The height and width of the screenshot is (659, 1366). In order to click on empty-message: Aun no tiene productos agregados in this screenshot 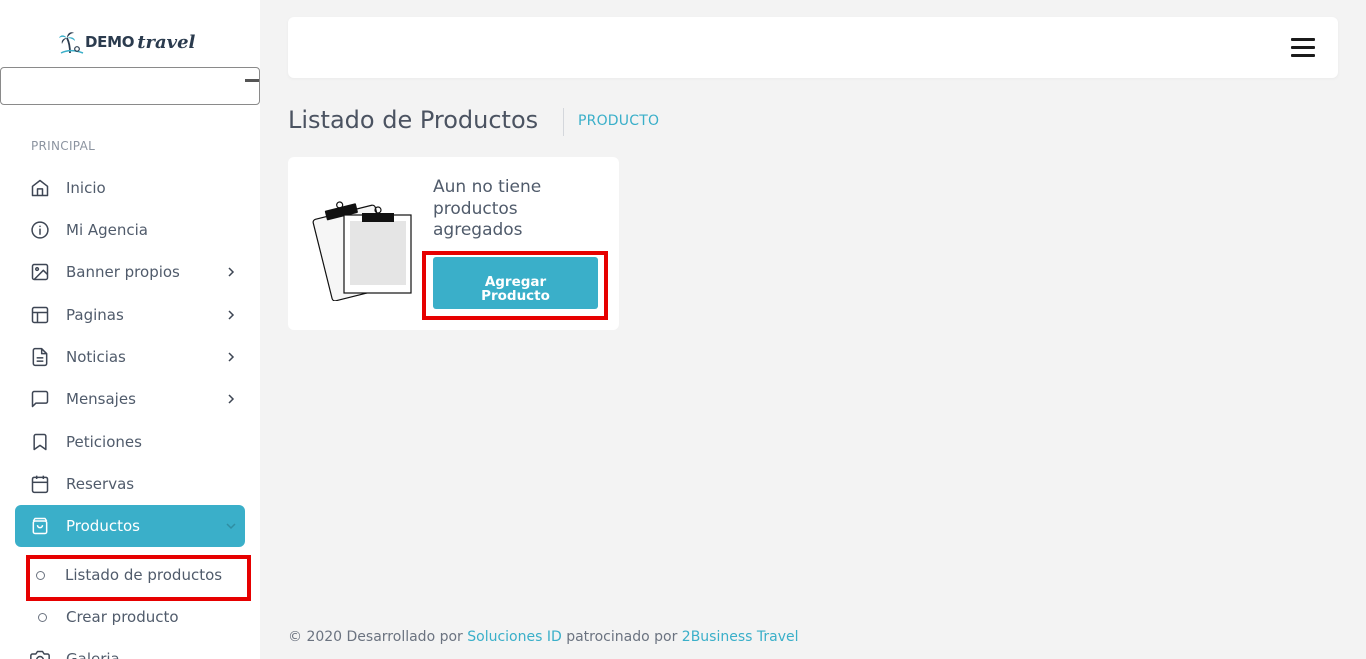, I will do `click(523, 209)`.